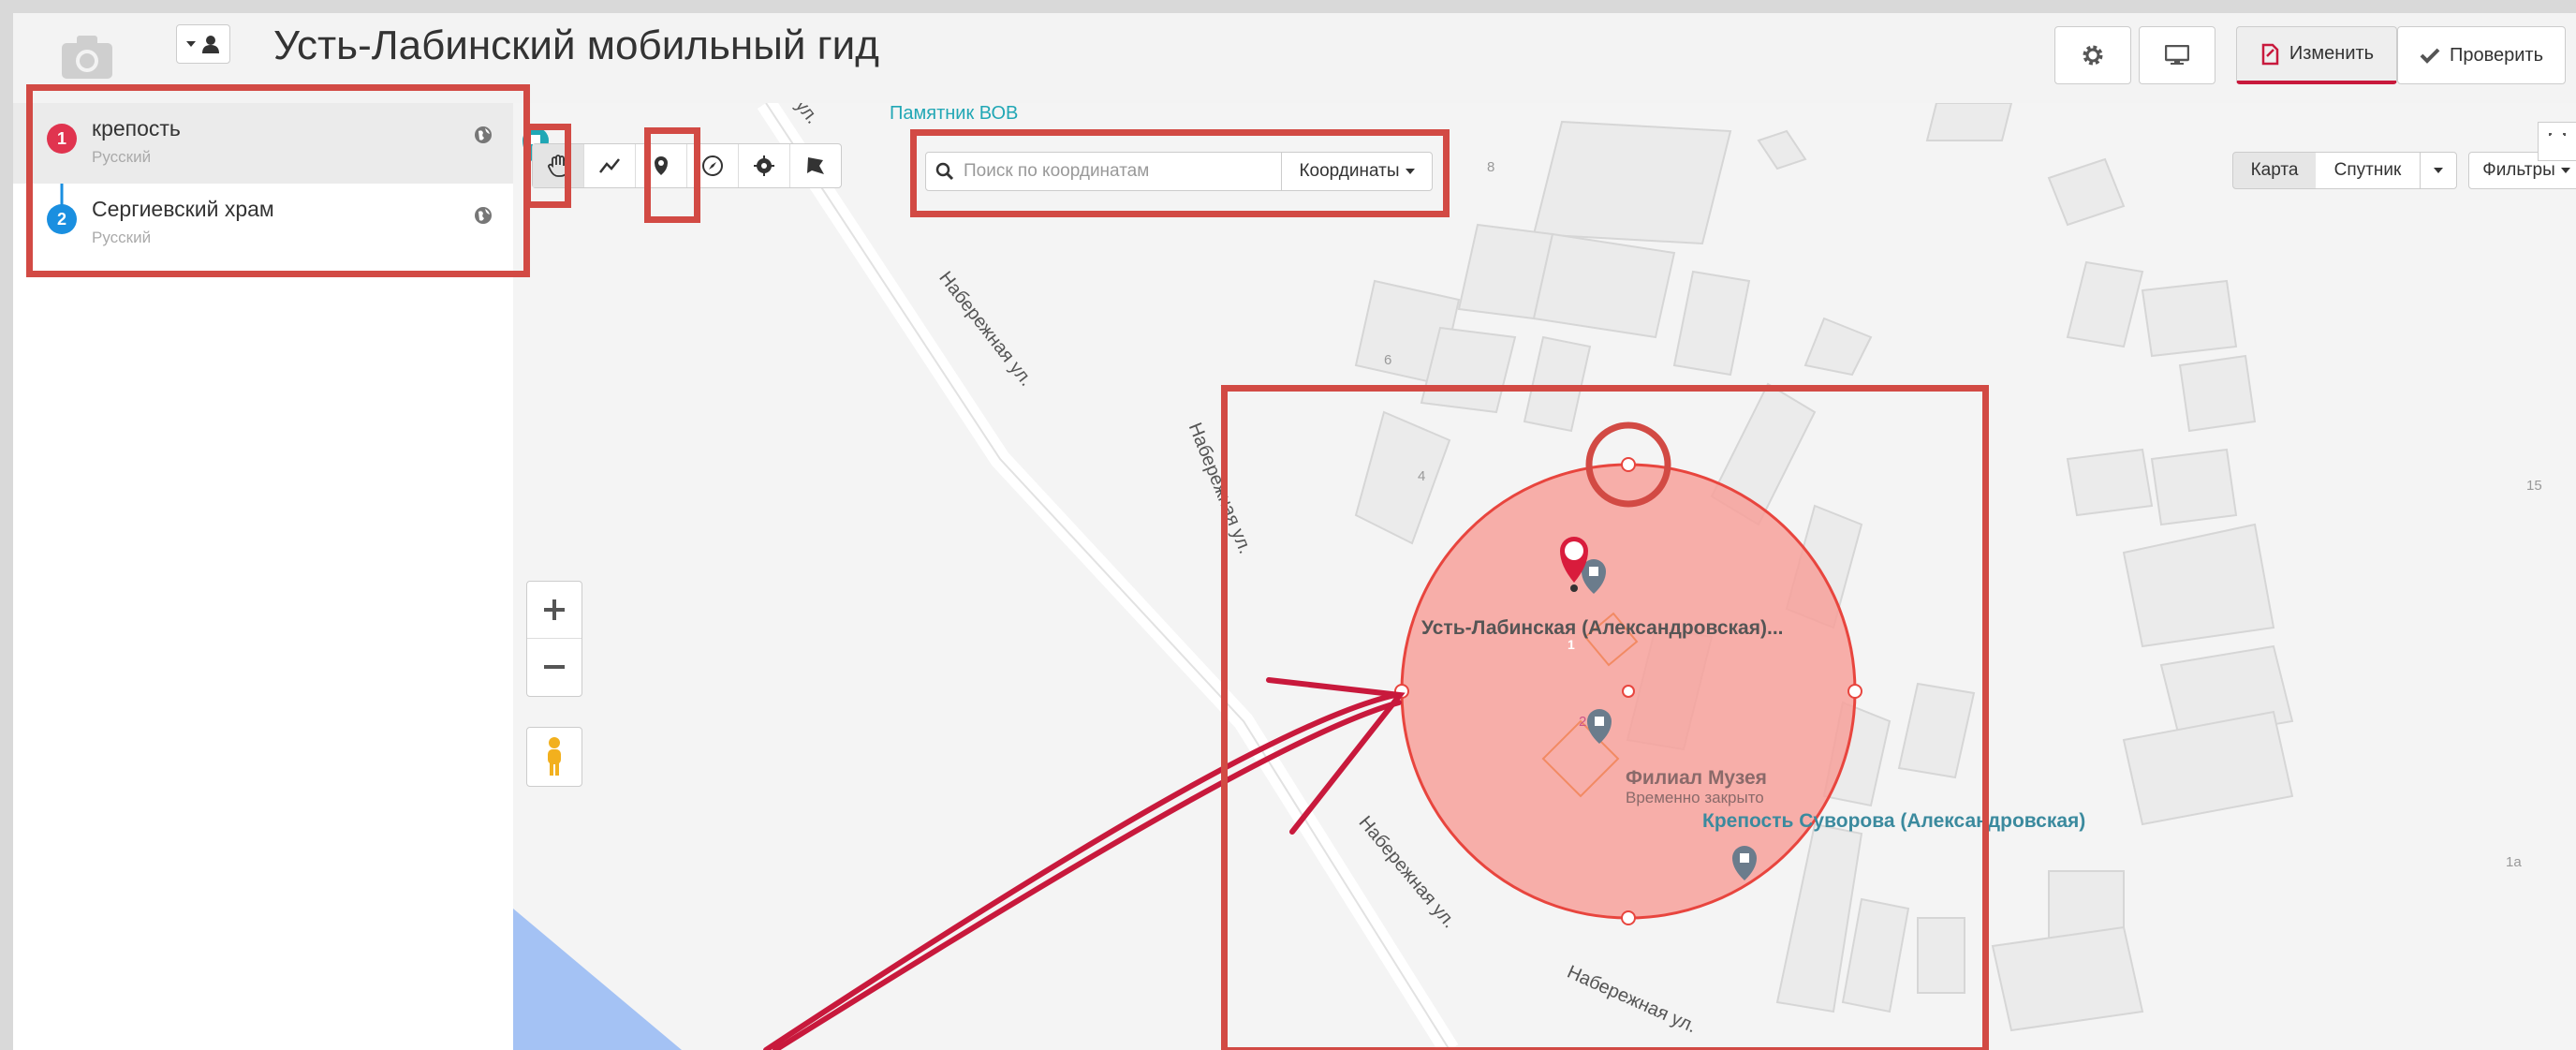  I want to click on filters-label: Фильтры, so click(2518, 170).